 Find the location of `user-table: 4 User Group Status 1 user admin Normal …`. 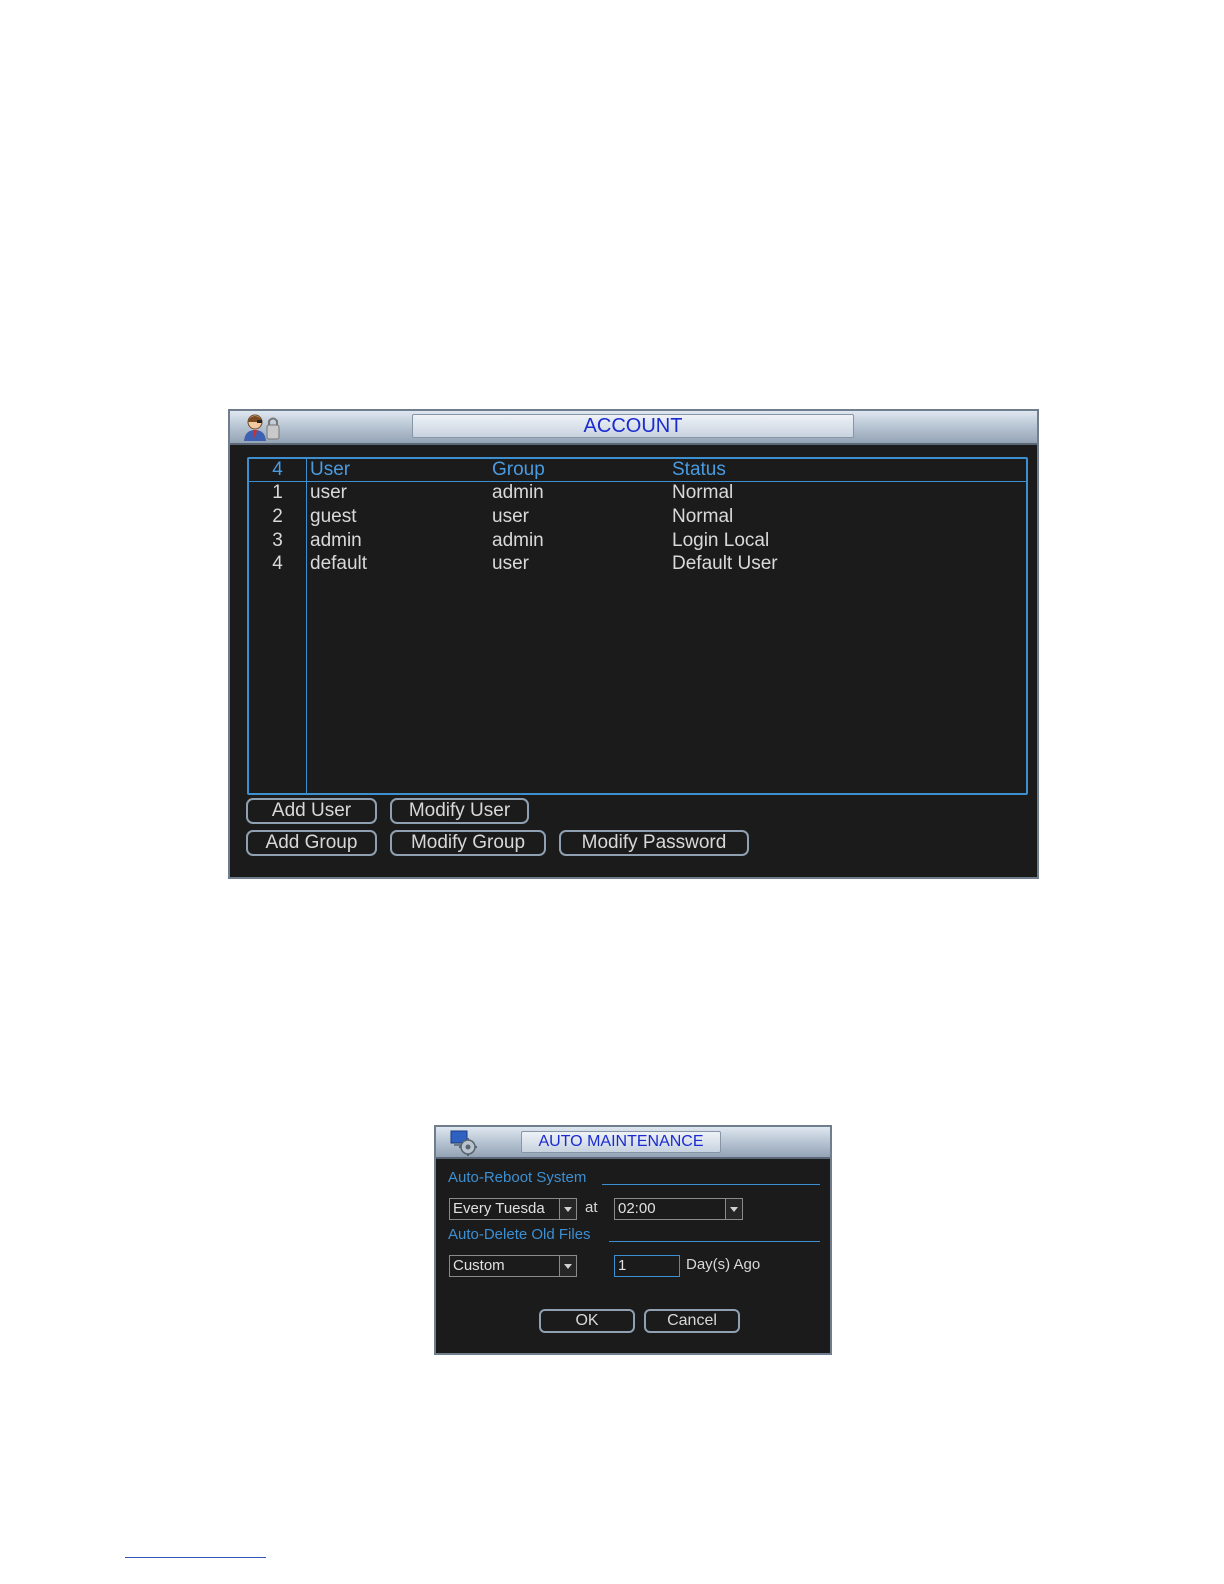

user-table: 4 User Group Status 1 user admin Normal … is located at coordinates (637, 626).